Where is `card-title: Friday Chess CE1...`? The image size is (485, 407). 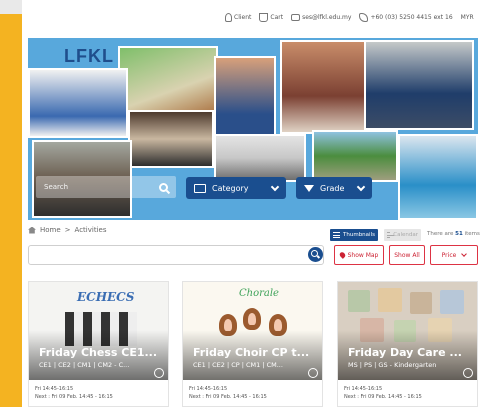 card-title: Friday Chess CE1... is located at coordinates (101, 352).